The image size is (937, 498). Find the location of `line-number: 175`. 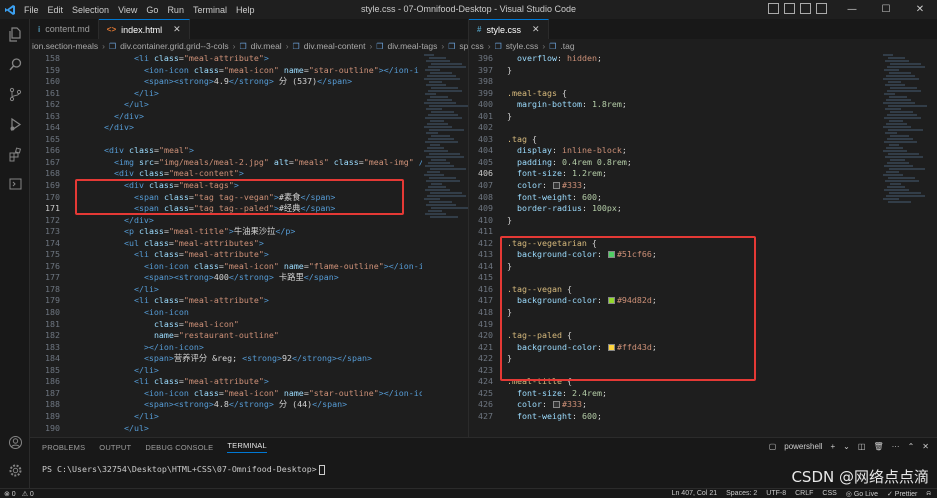

line-number: 175 is located at coordinates (52, 254).